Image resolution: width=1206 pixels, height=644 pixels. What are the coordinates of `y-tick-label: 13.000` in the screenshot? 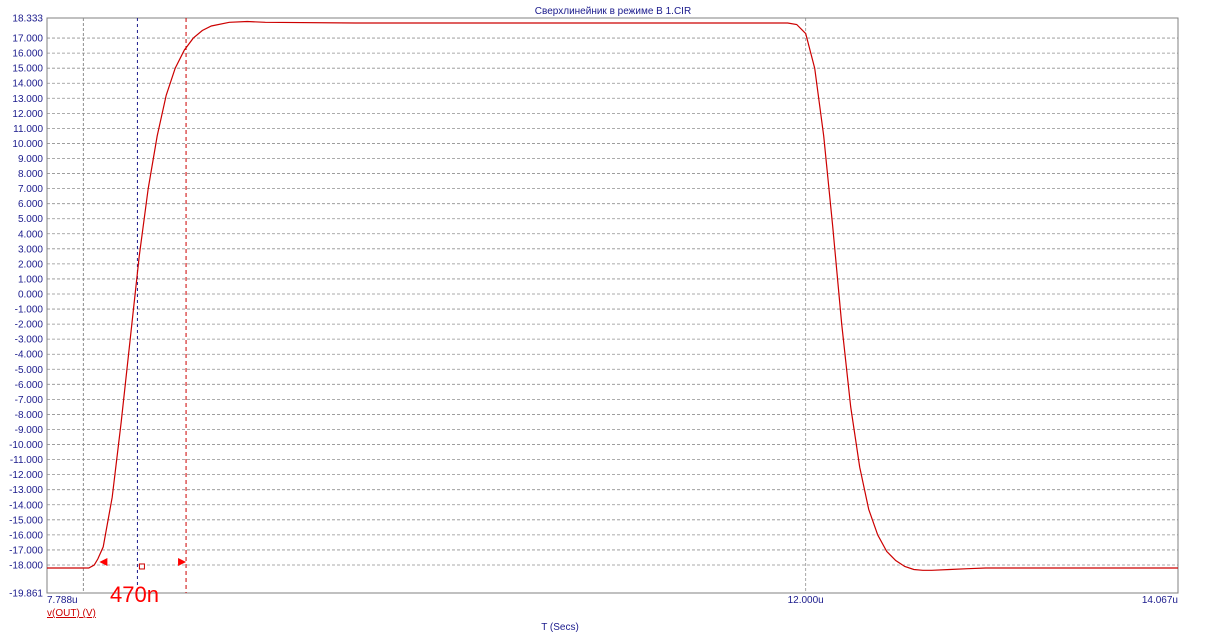 It's located at (27, 99).